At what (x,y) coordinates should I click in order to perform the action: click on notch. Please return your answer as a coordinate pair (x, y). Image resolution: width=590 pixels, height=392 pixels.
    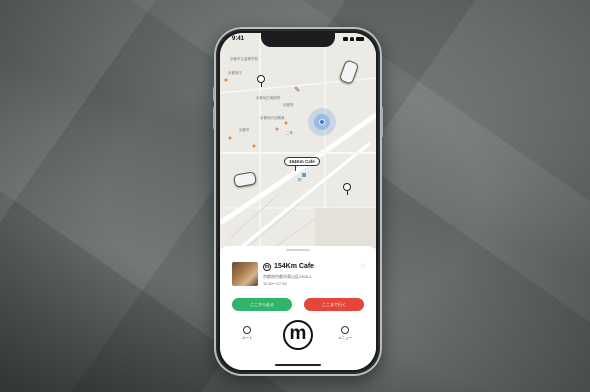
    Looking at the image, I should click on (298, 40).